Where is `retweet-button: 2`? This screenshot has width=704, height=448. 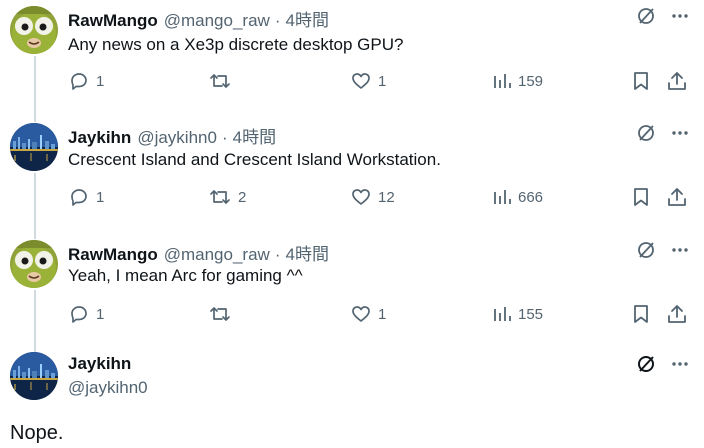 retweet-button: 2 is located at coordinates (227, 197).